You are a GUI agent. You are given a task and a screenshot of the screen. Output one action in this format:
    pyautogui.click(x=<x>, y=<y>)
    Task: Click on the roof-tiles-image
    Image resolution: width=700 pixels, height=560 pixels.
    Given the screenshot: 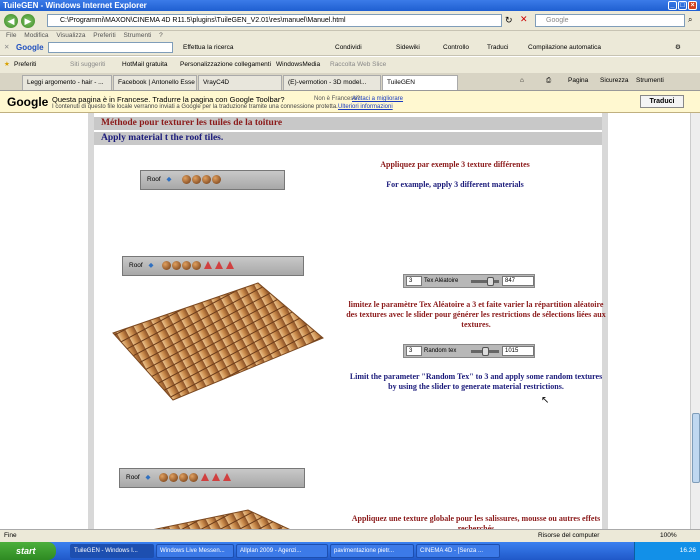 What is the action you would take?
    pyautogui.click(x=218, y=341)
    